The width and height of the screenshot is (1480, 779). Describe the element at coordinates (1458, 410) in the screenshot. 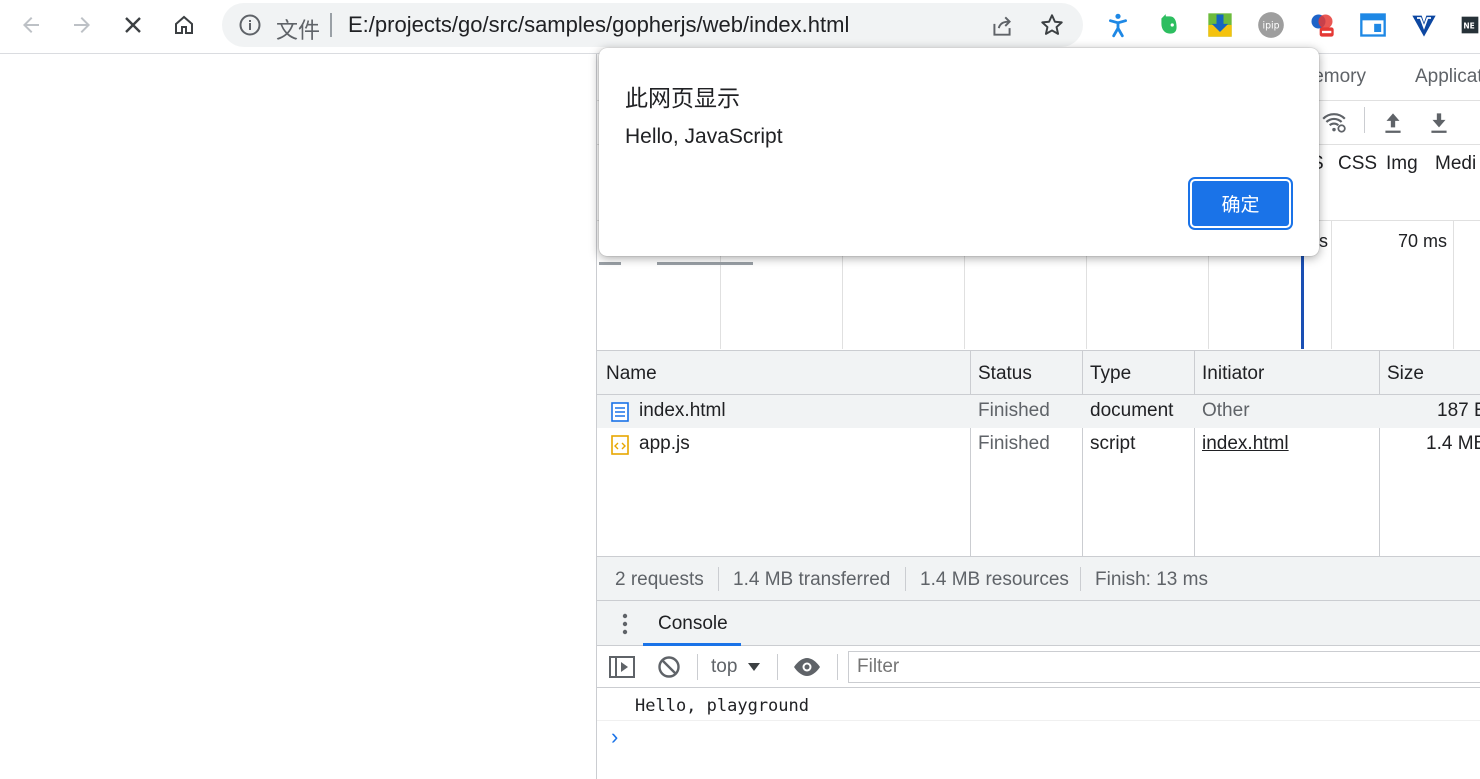

I see `request-size: 187 E` at that location.